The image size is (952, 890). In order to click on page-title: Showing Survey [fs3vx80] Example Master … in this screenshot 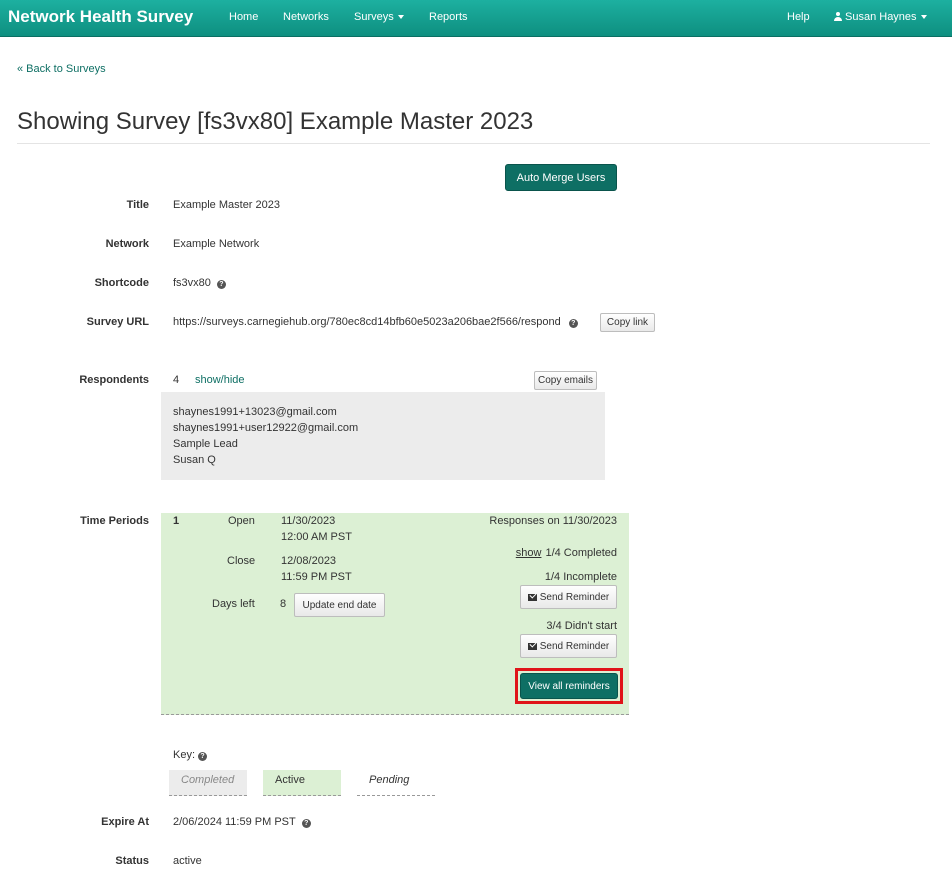, I will do `click(275, 121)`.